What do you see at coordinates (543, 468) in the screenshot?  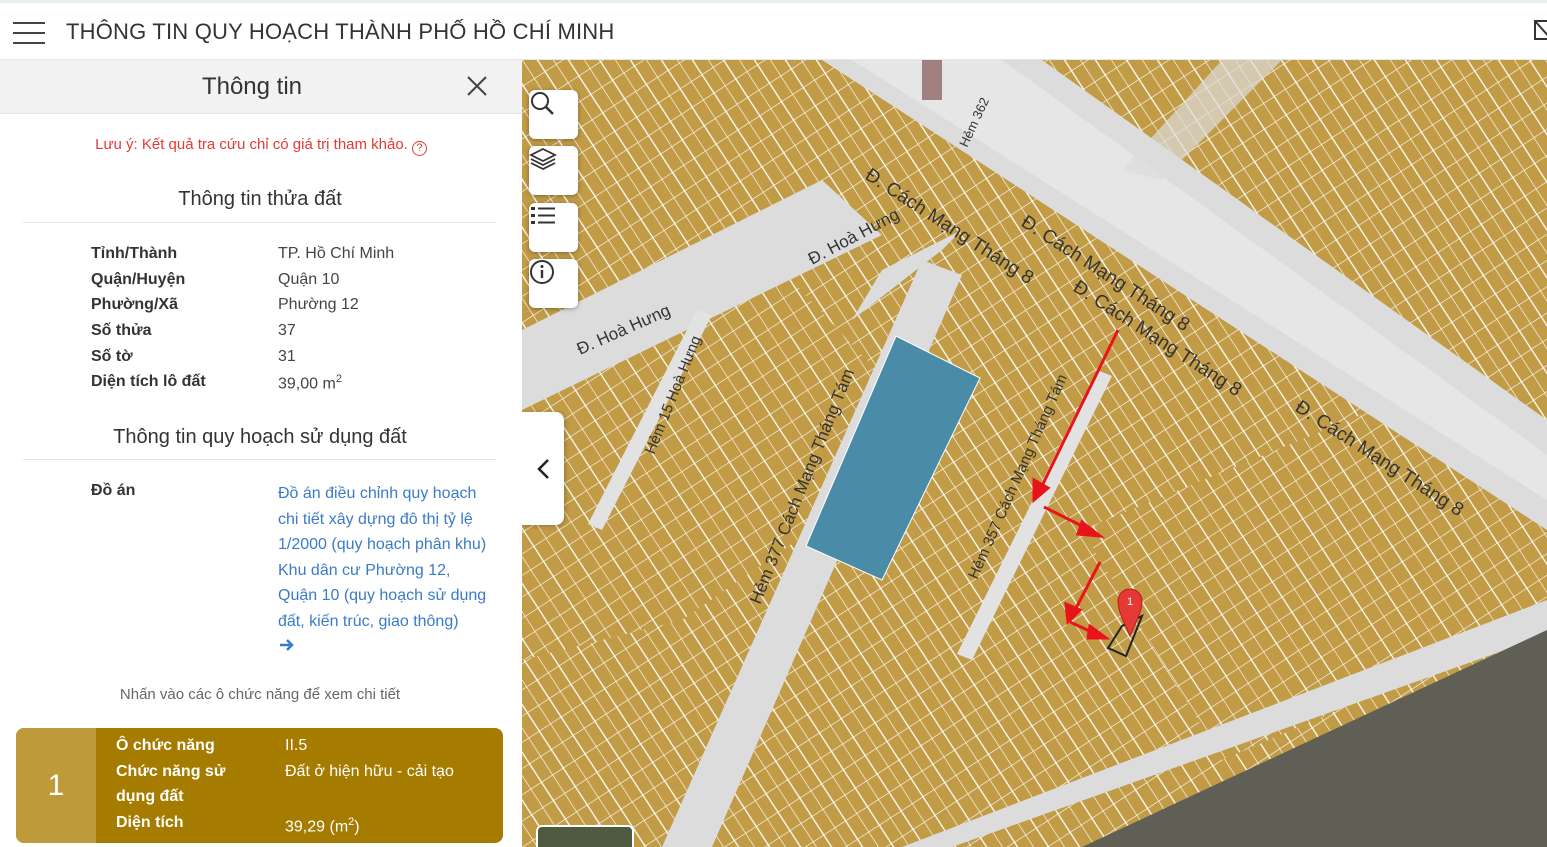 I see `collapse-panel-button` at bounding box center [543, 468].